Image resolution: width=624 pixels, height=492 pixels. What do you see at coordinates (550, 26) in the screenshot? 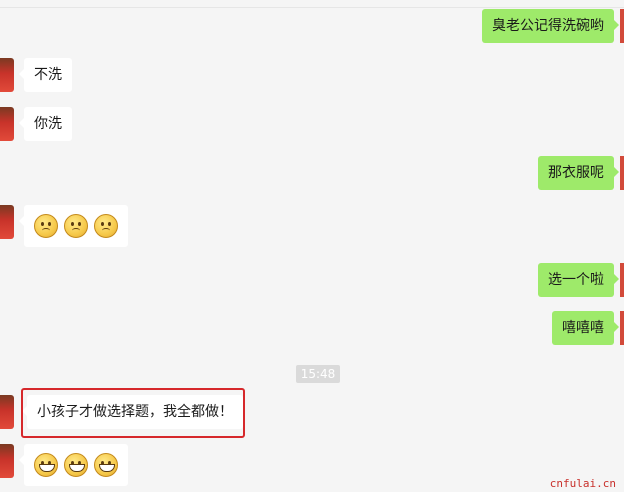
I see `message-bubble-right: 臭老公记得洗碗哟` at bounding box center [550, 26].